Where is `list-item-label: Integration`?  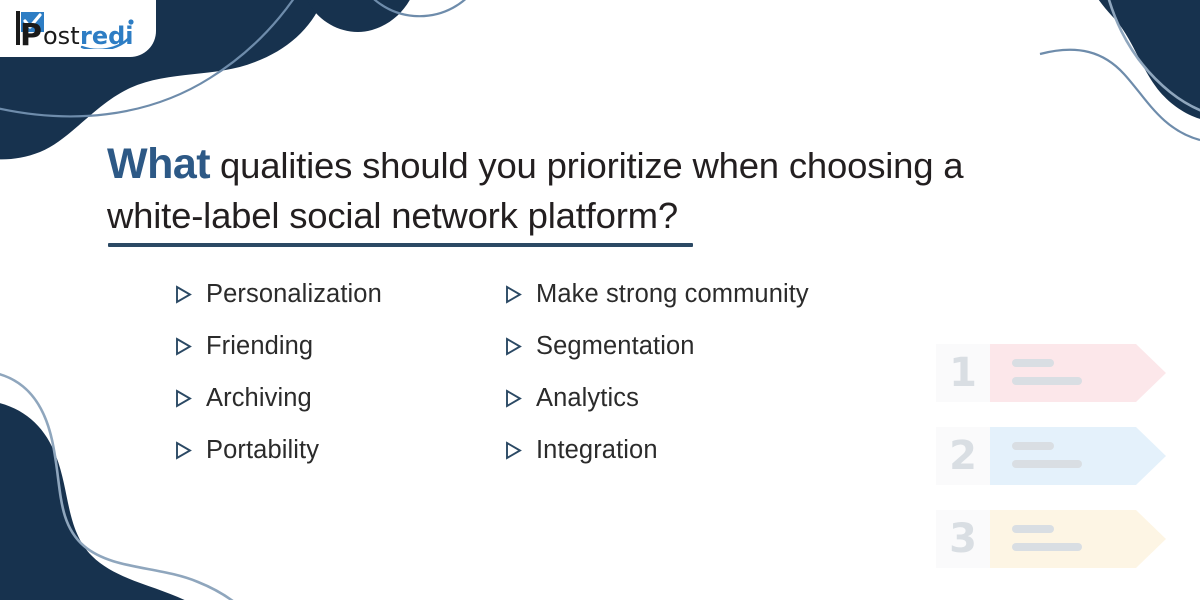
list-item-label: Integration is located at coordinates (597, 449).